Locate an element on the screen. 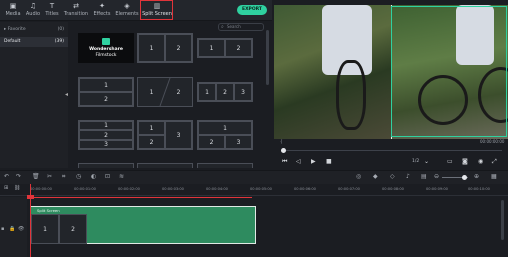 The image size is (508, 257). shield-icon: ◇ is located at coordinates (392, 176).